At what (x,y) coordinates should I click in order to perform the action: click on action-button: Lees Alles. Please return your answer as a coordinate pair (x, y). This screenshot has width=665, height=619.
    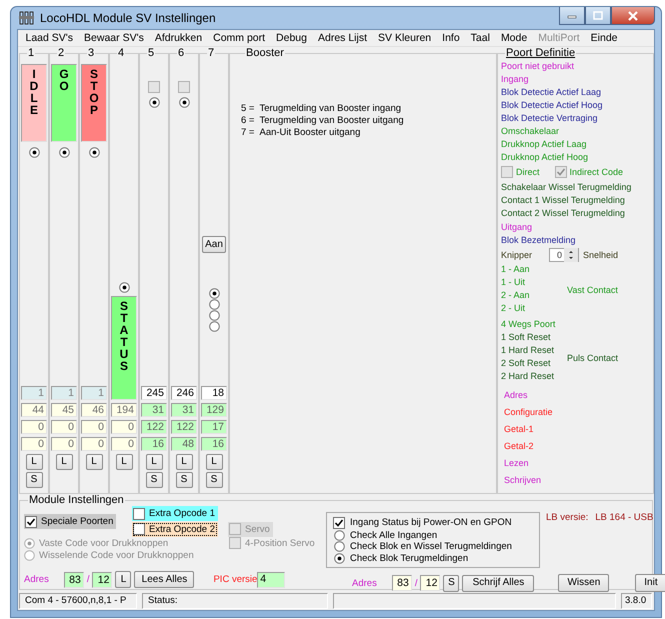
    Looking at the image, I should click on (164, 579).